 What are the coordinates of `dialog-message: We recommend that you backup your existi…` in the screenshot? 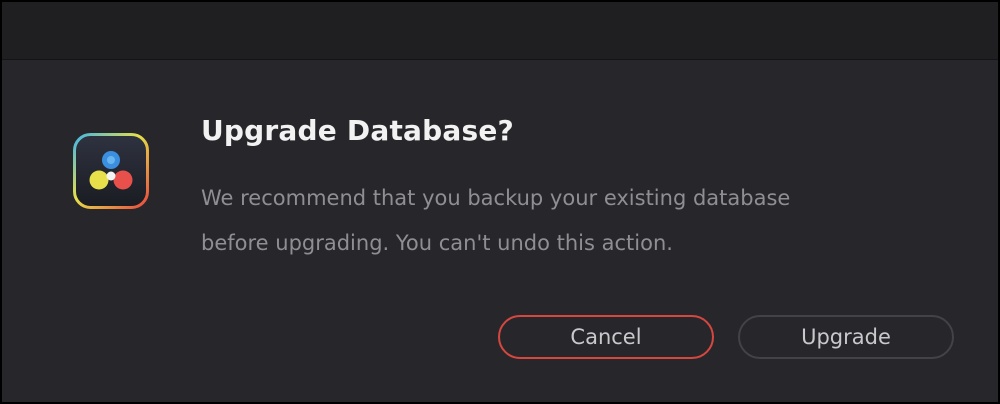 It's located at (496, 220).